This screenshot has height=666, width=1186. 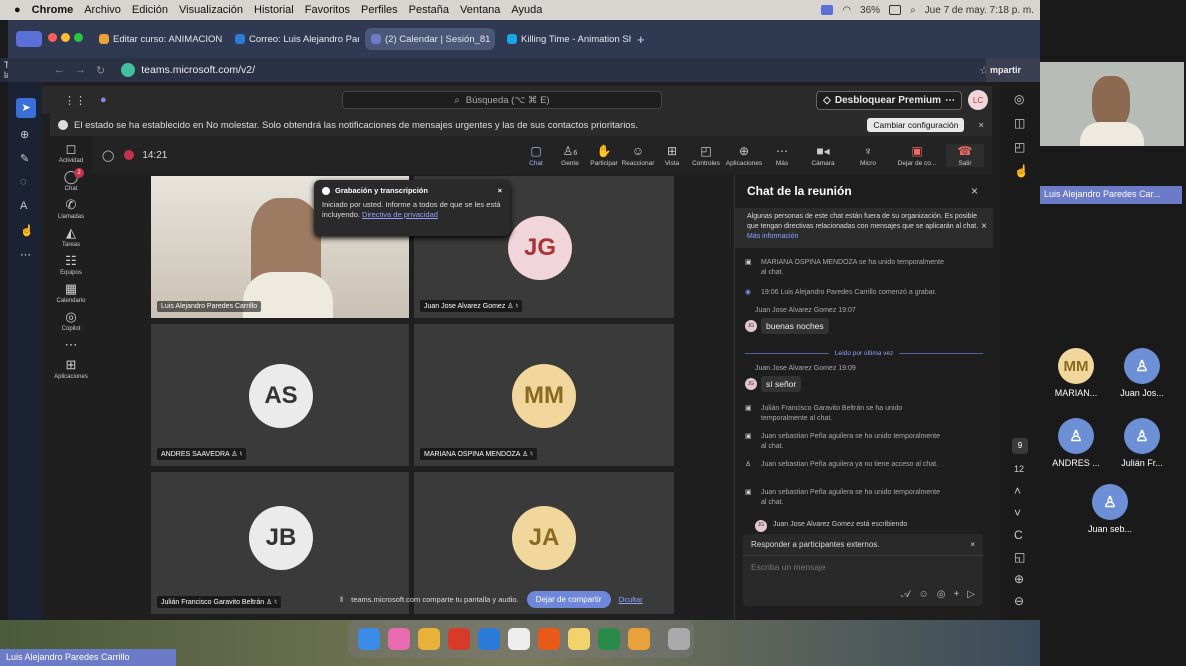 I want to click on emoji-icon: ☺, so click(x=924, y=594).